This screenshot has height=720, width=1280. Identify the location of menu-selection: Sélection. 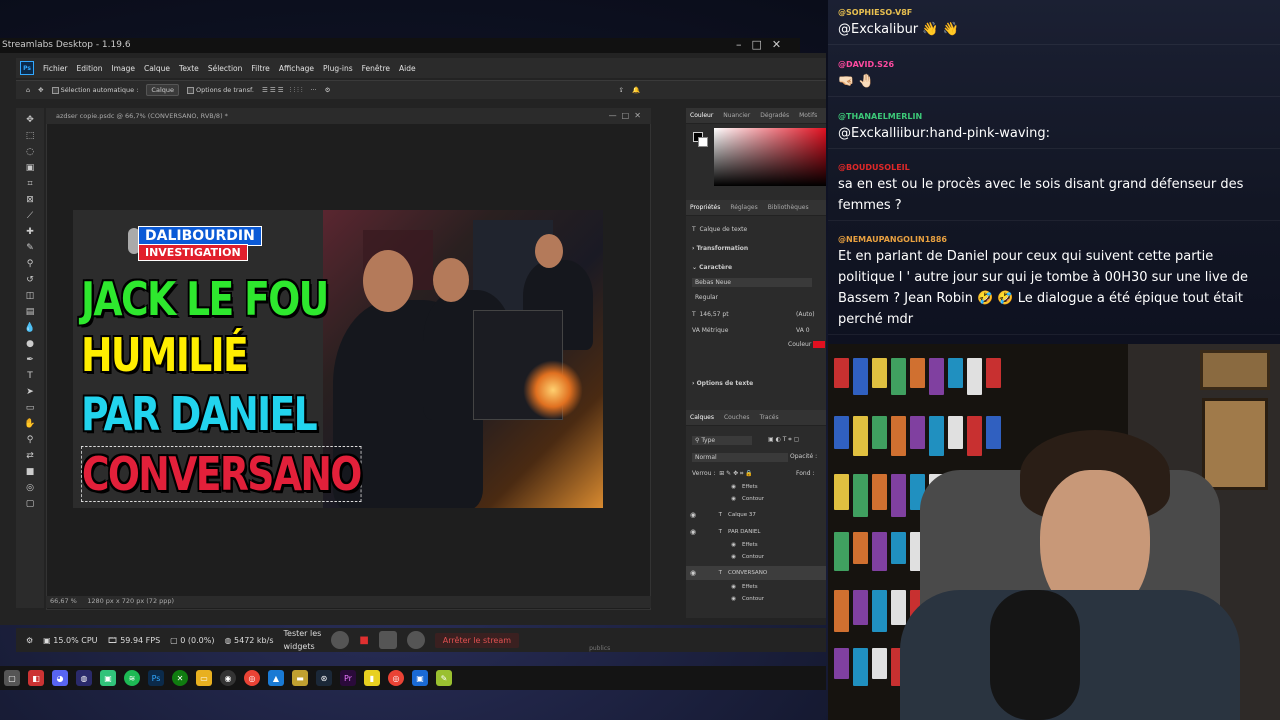
(225, 68).